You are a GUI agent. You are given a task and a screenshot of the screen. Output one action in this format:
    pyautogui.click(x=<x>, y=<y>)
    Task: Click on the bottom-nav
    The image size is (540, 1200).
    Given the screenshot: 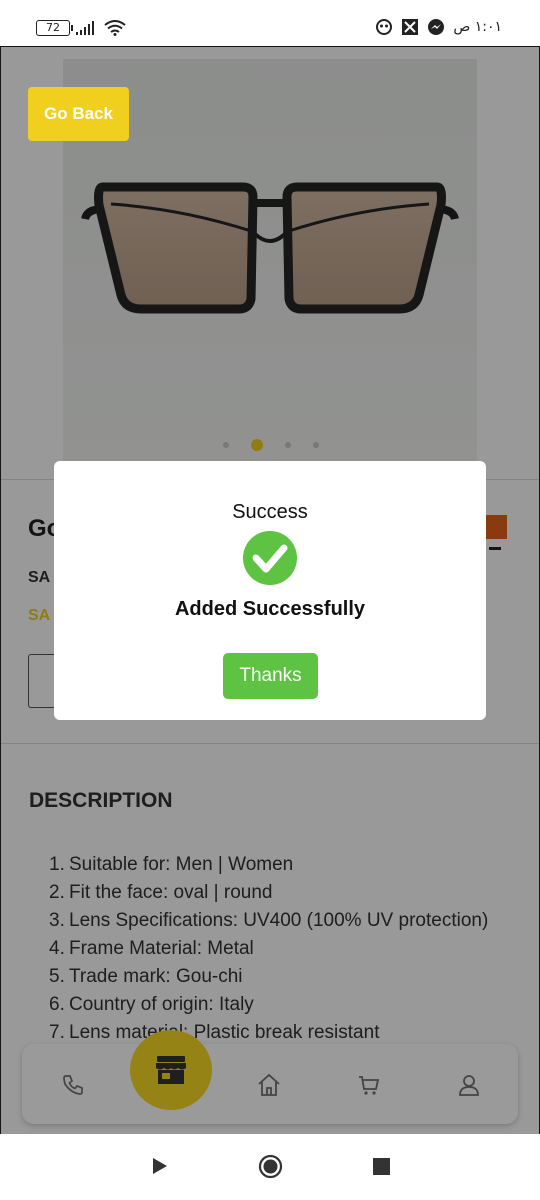 What is the action you would take?
    pyautogui.click(x=270, y=1084)
    